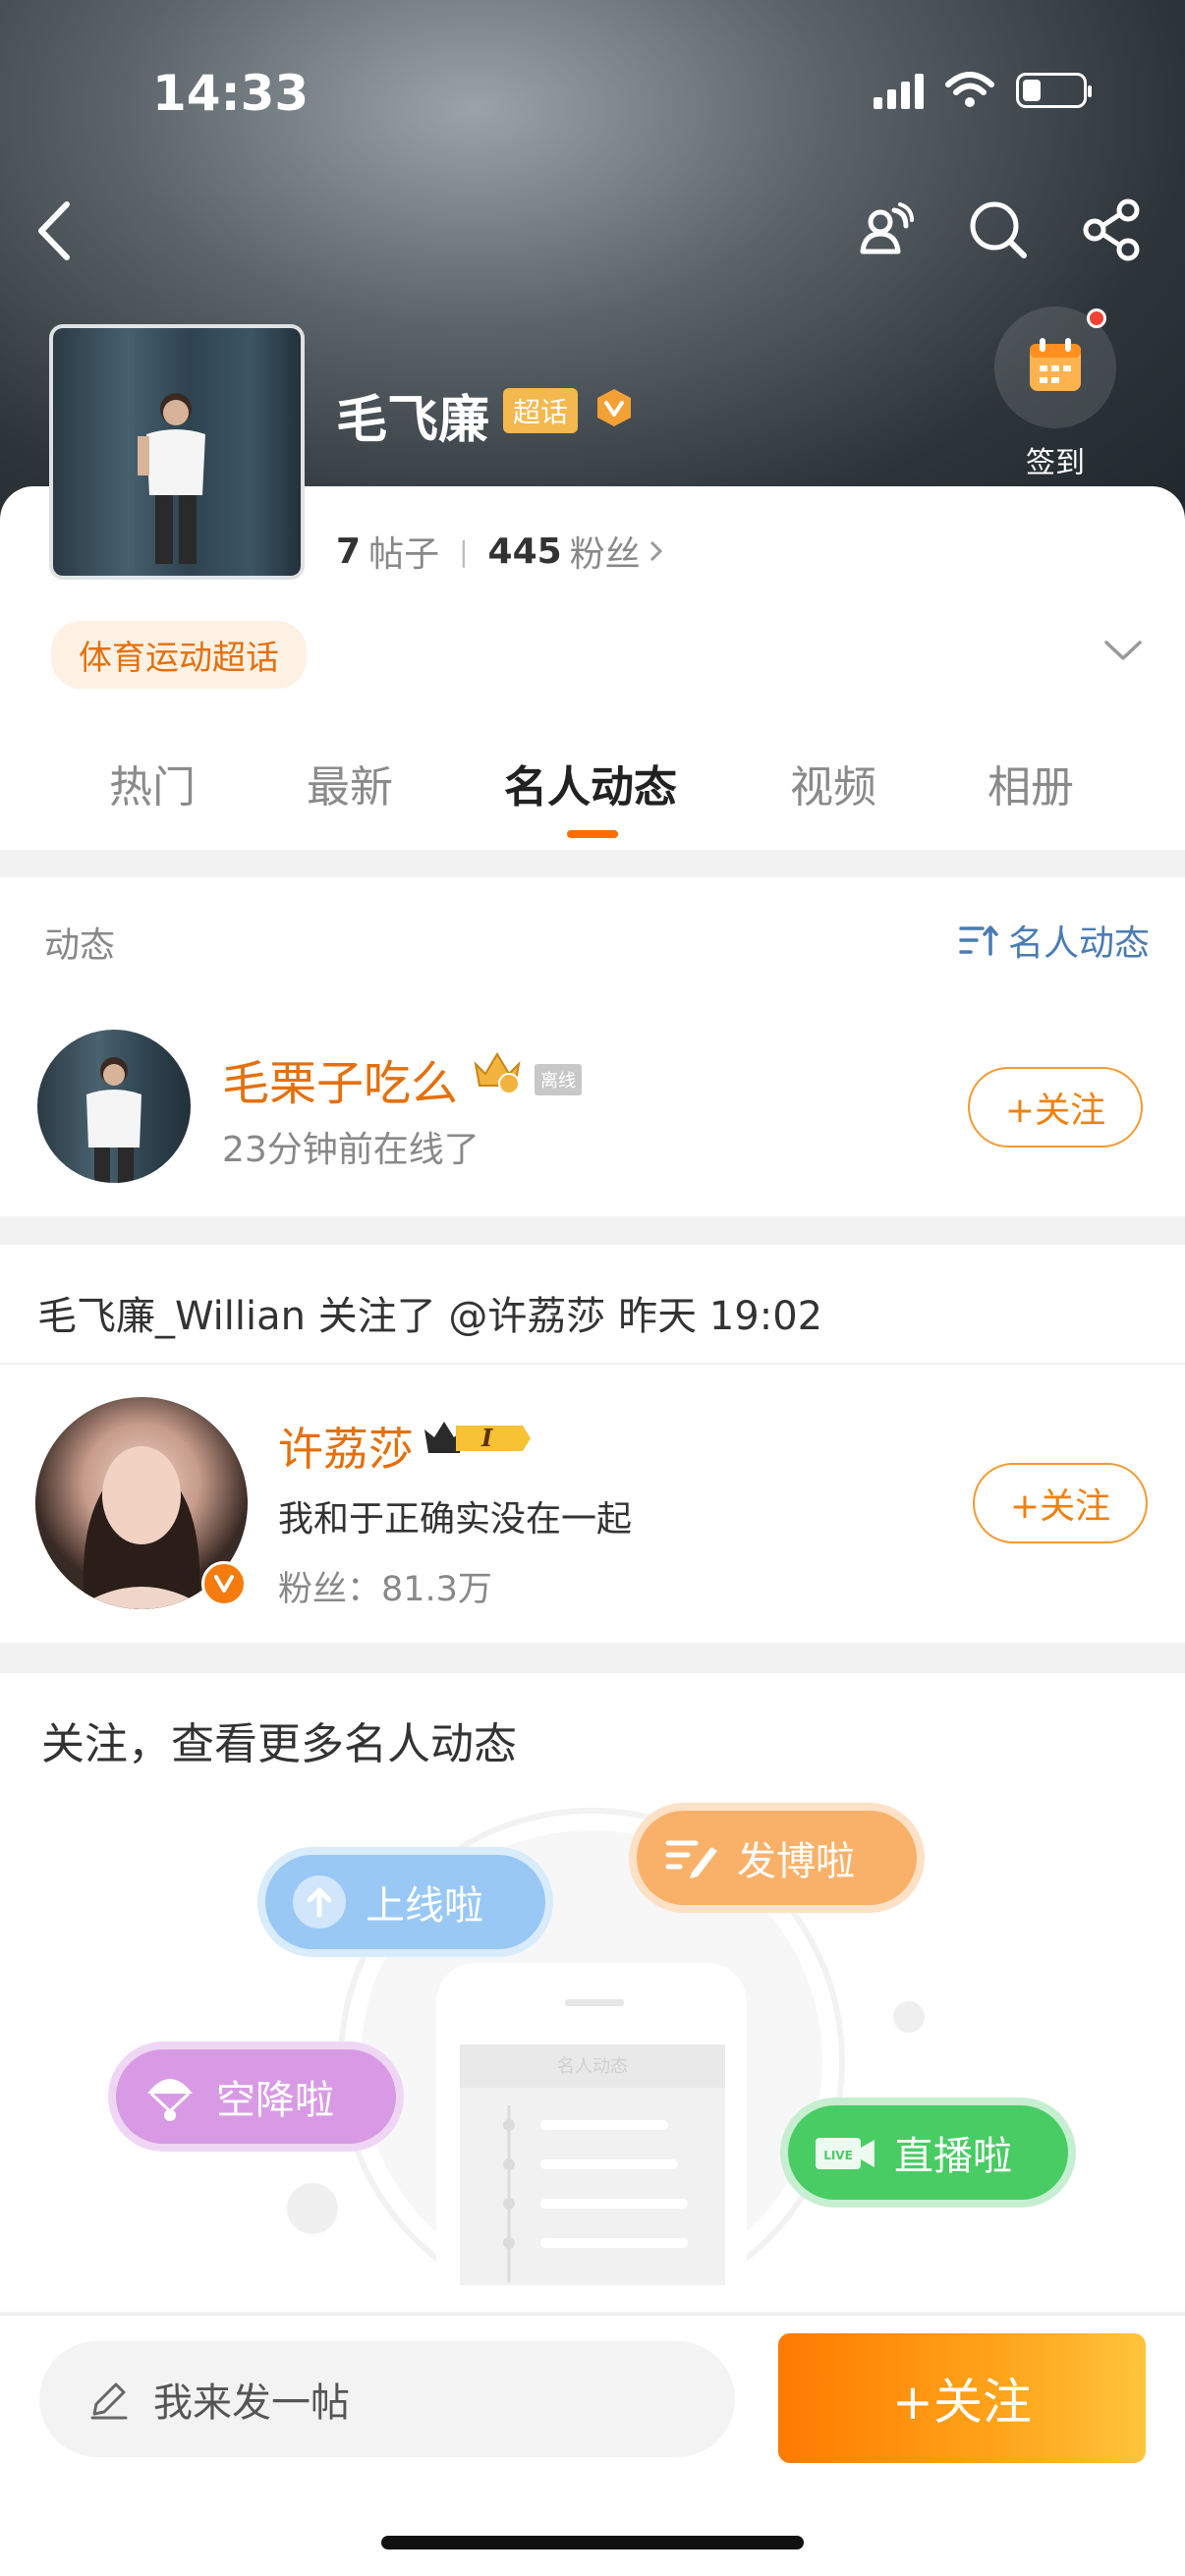 Image resolution: width=1185 pixels, height=2576 pixels. Describe the element at coordinates (351, 1150) in the screenshot. I see `online-status: 23分钟前在线了` at that location.